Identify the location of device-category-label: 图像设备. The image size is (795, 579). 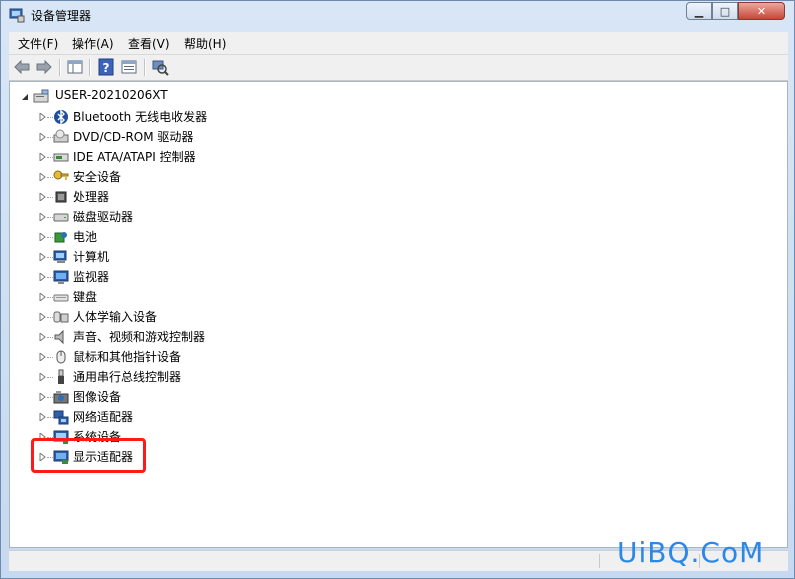
(97, 396).